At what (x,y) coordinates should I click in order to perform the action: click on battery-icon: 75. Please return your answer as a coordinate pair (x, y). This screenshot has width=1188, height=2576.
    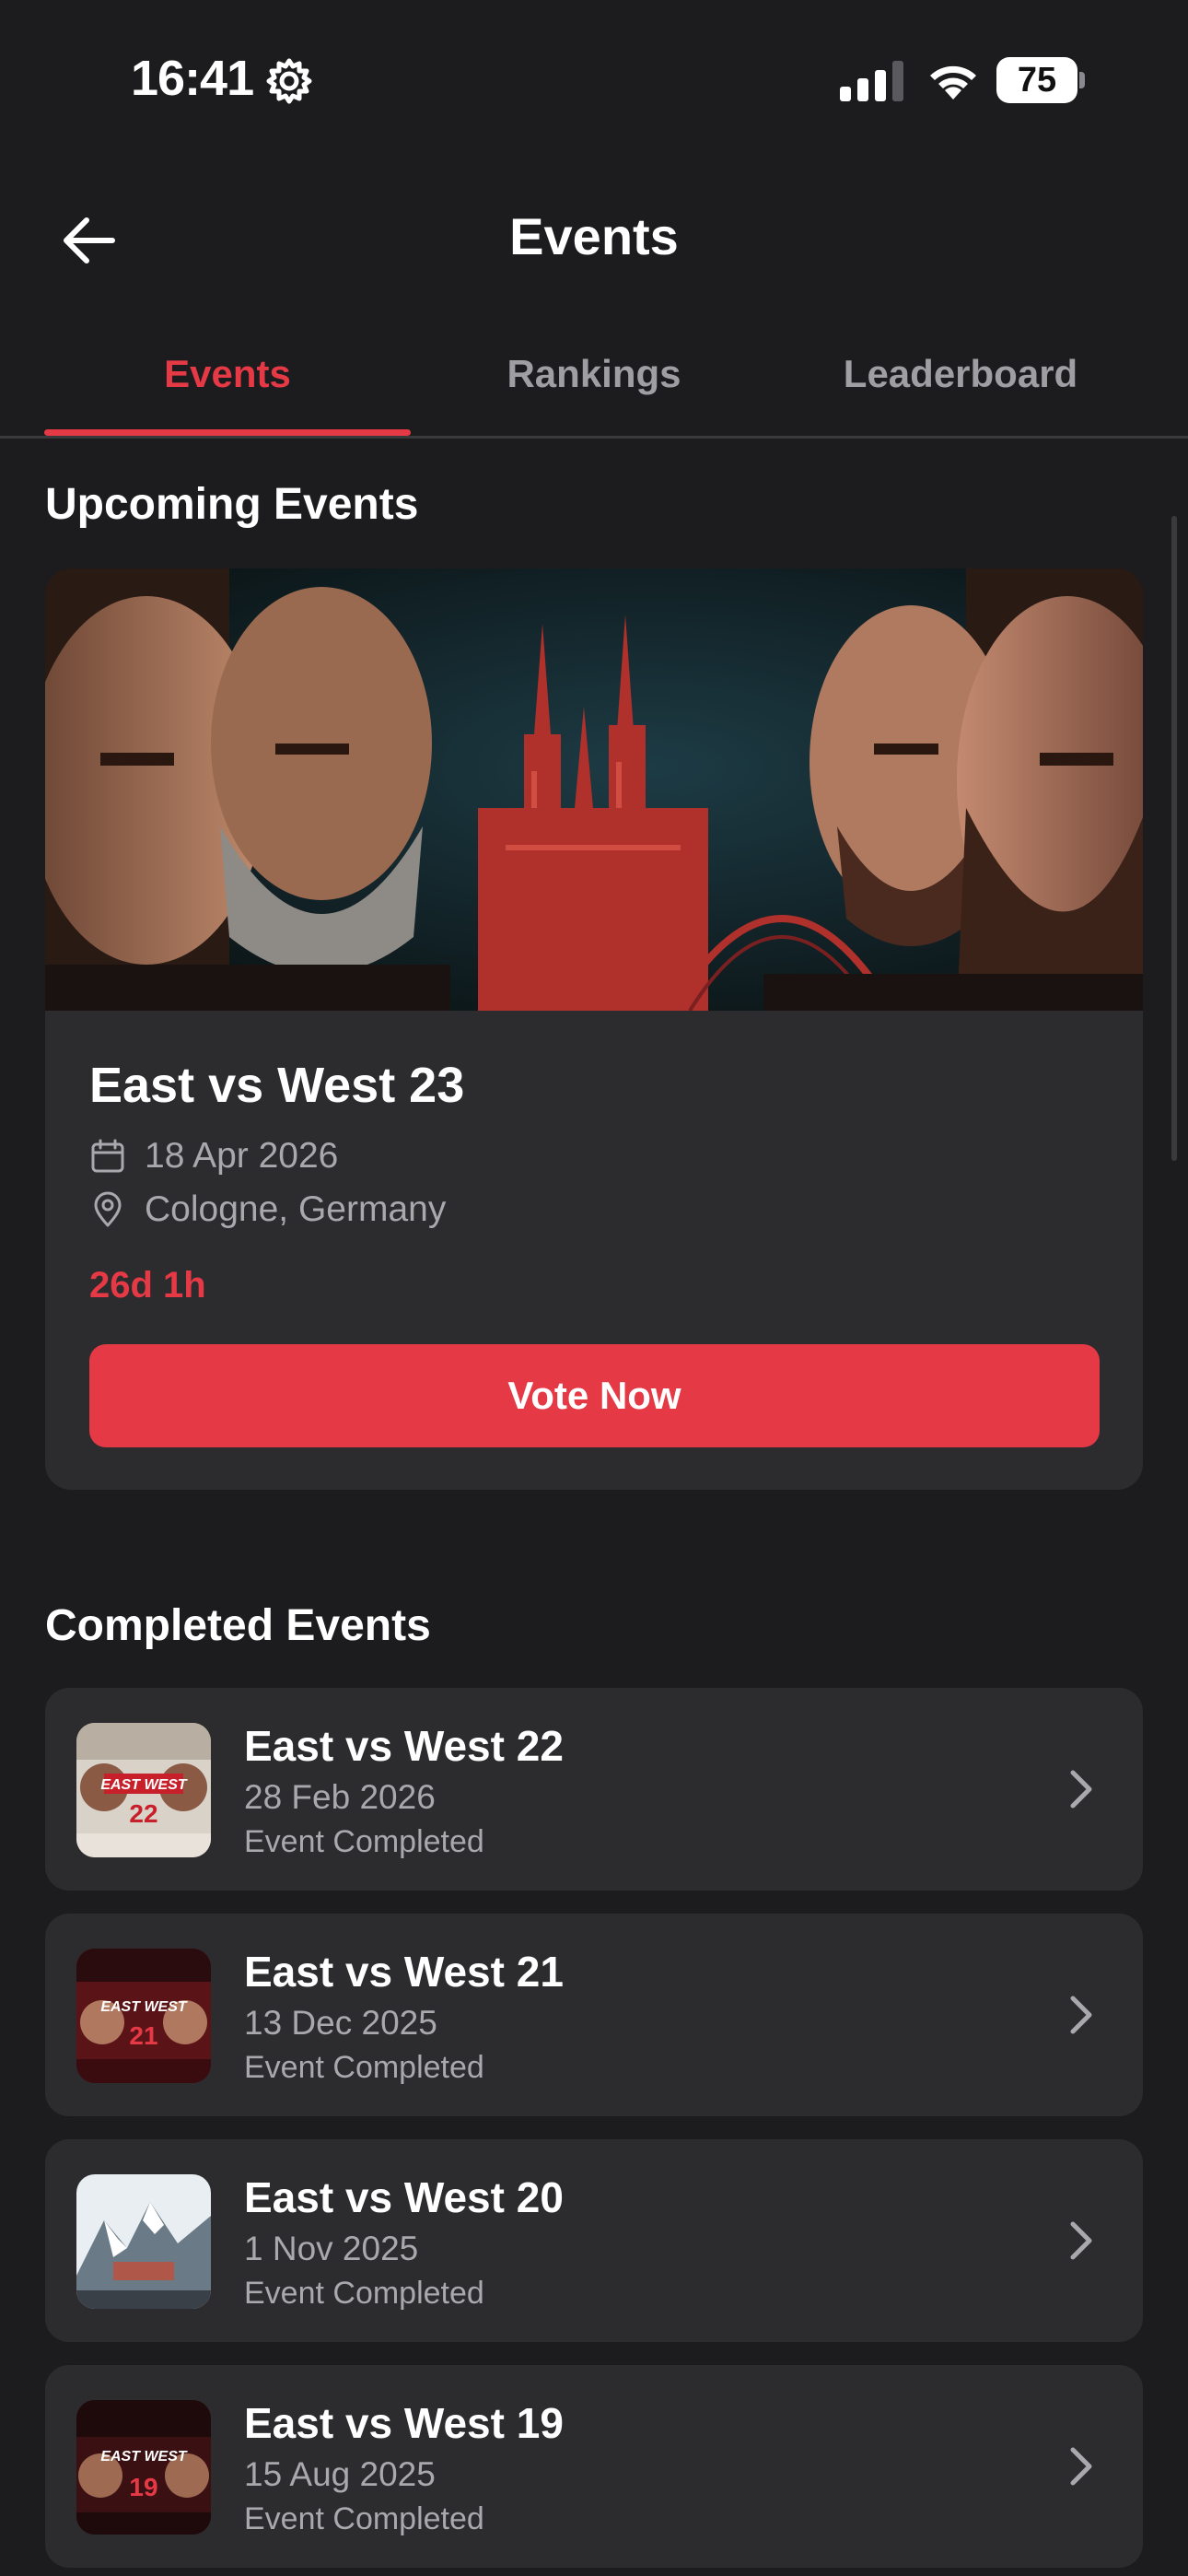
    Looking at the image, I should click on (1040, 80).